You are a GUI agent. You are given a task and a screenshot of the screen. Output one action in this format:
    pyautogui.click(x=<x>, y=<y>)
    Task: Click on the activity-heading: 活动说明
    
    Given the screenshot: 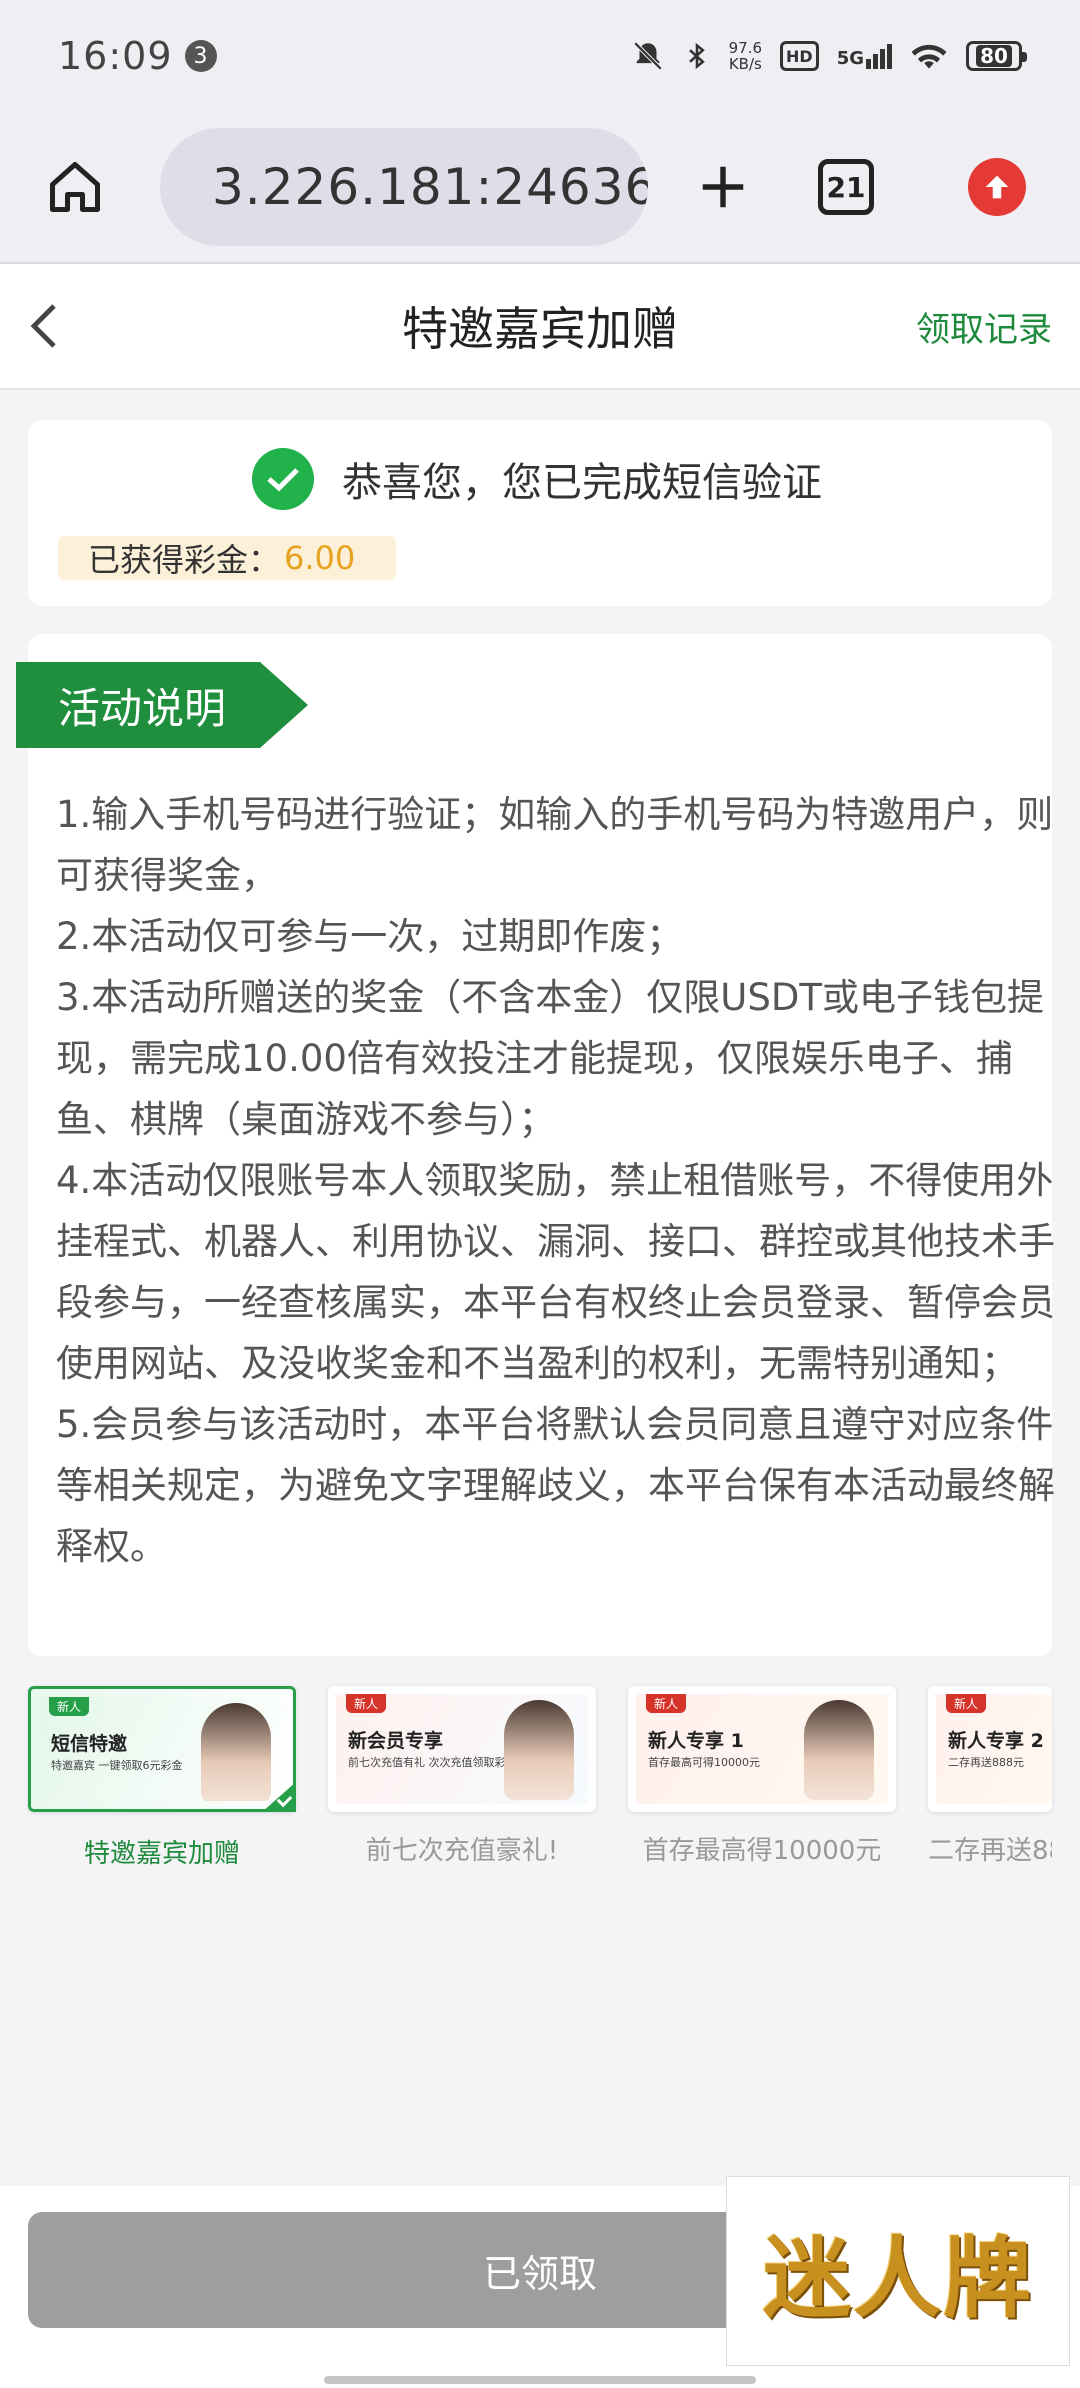 What is the action you would take?
    pyautogui.click(x=162, y=705)
    